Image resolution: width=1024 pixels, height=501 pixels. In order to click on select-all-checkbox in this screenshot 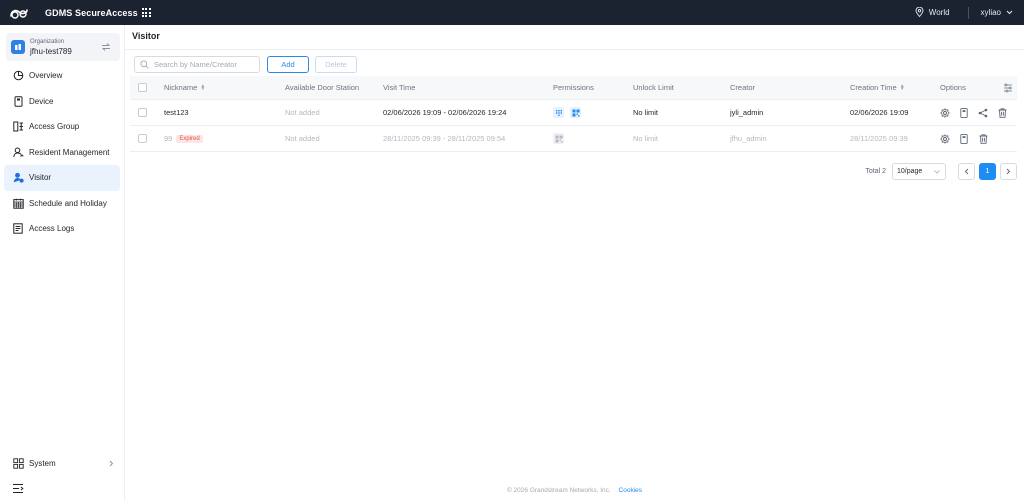, I will do `click(142, 87)`.